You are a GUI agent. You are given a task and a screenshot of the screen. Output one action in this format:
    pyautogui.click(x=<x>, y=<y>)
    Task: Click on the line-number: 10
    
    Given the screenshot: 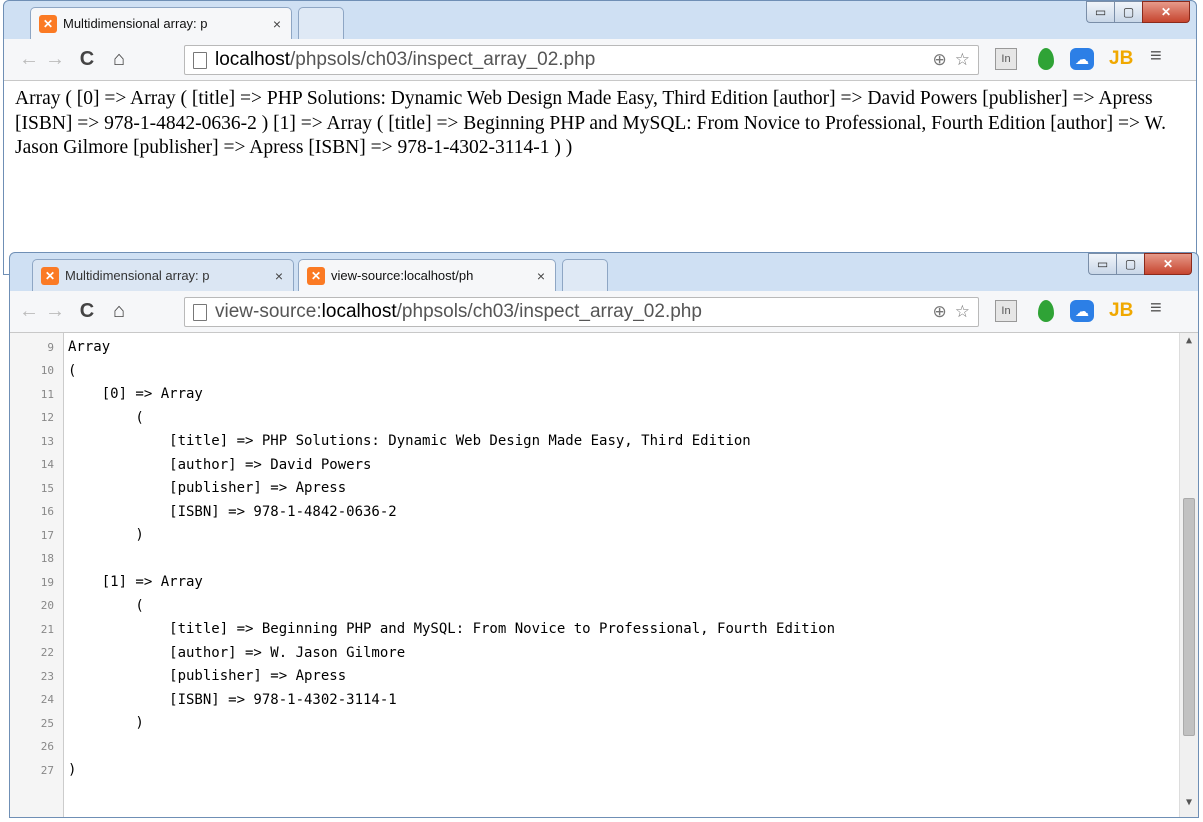 What is the action you would take?
    pyautogui.click(x=47, y=370)
    